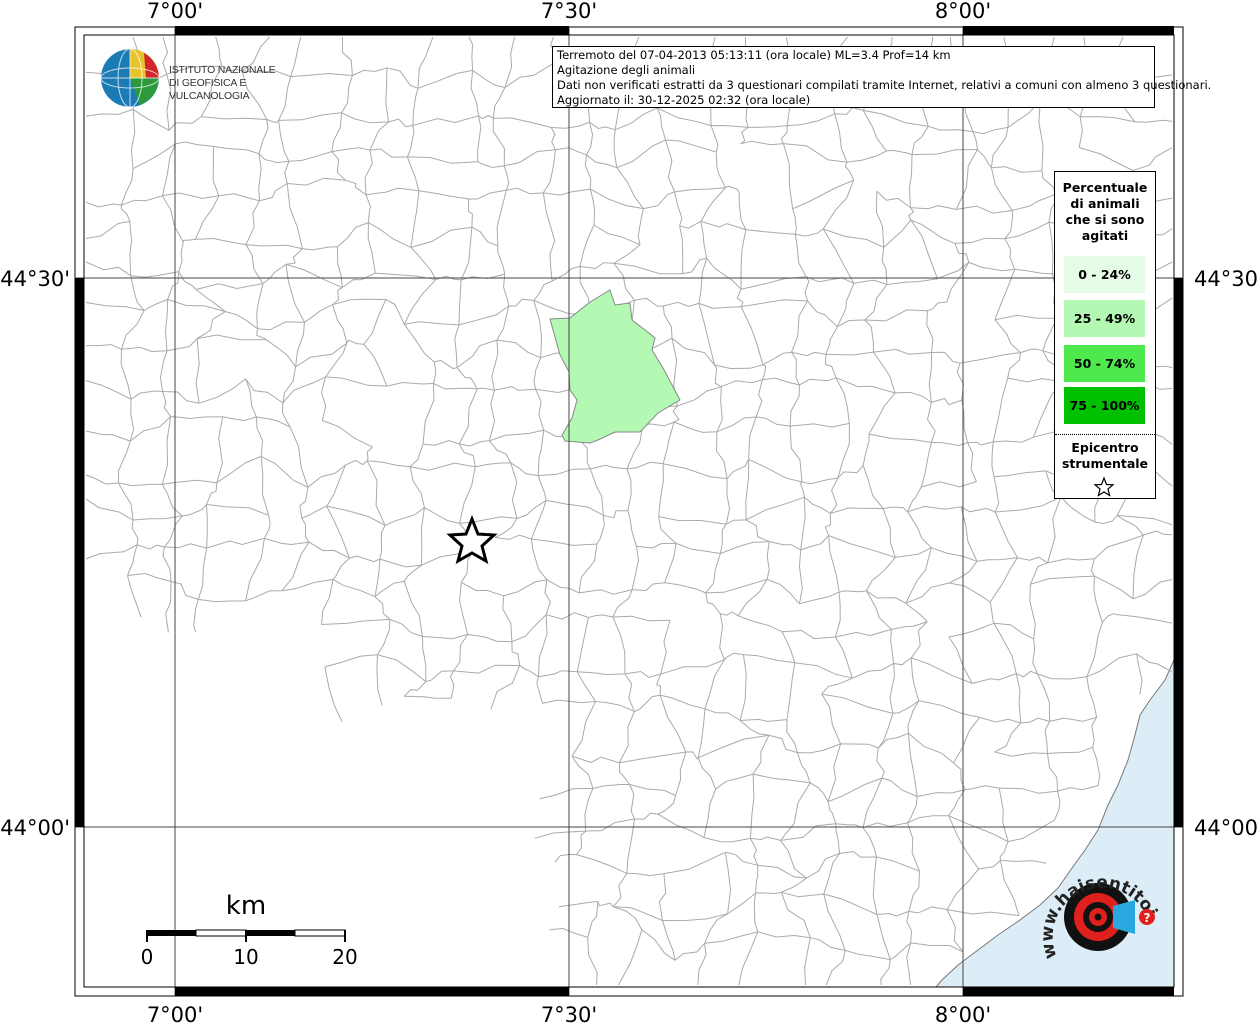 This screenshot has width=1257, height=1024. What do you see at coordinates (1105, 219) in the screenshot?
I see `legend-title-line: che si sono` at bounding box center [1105, 219].